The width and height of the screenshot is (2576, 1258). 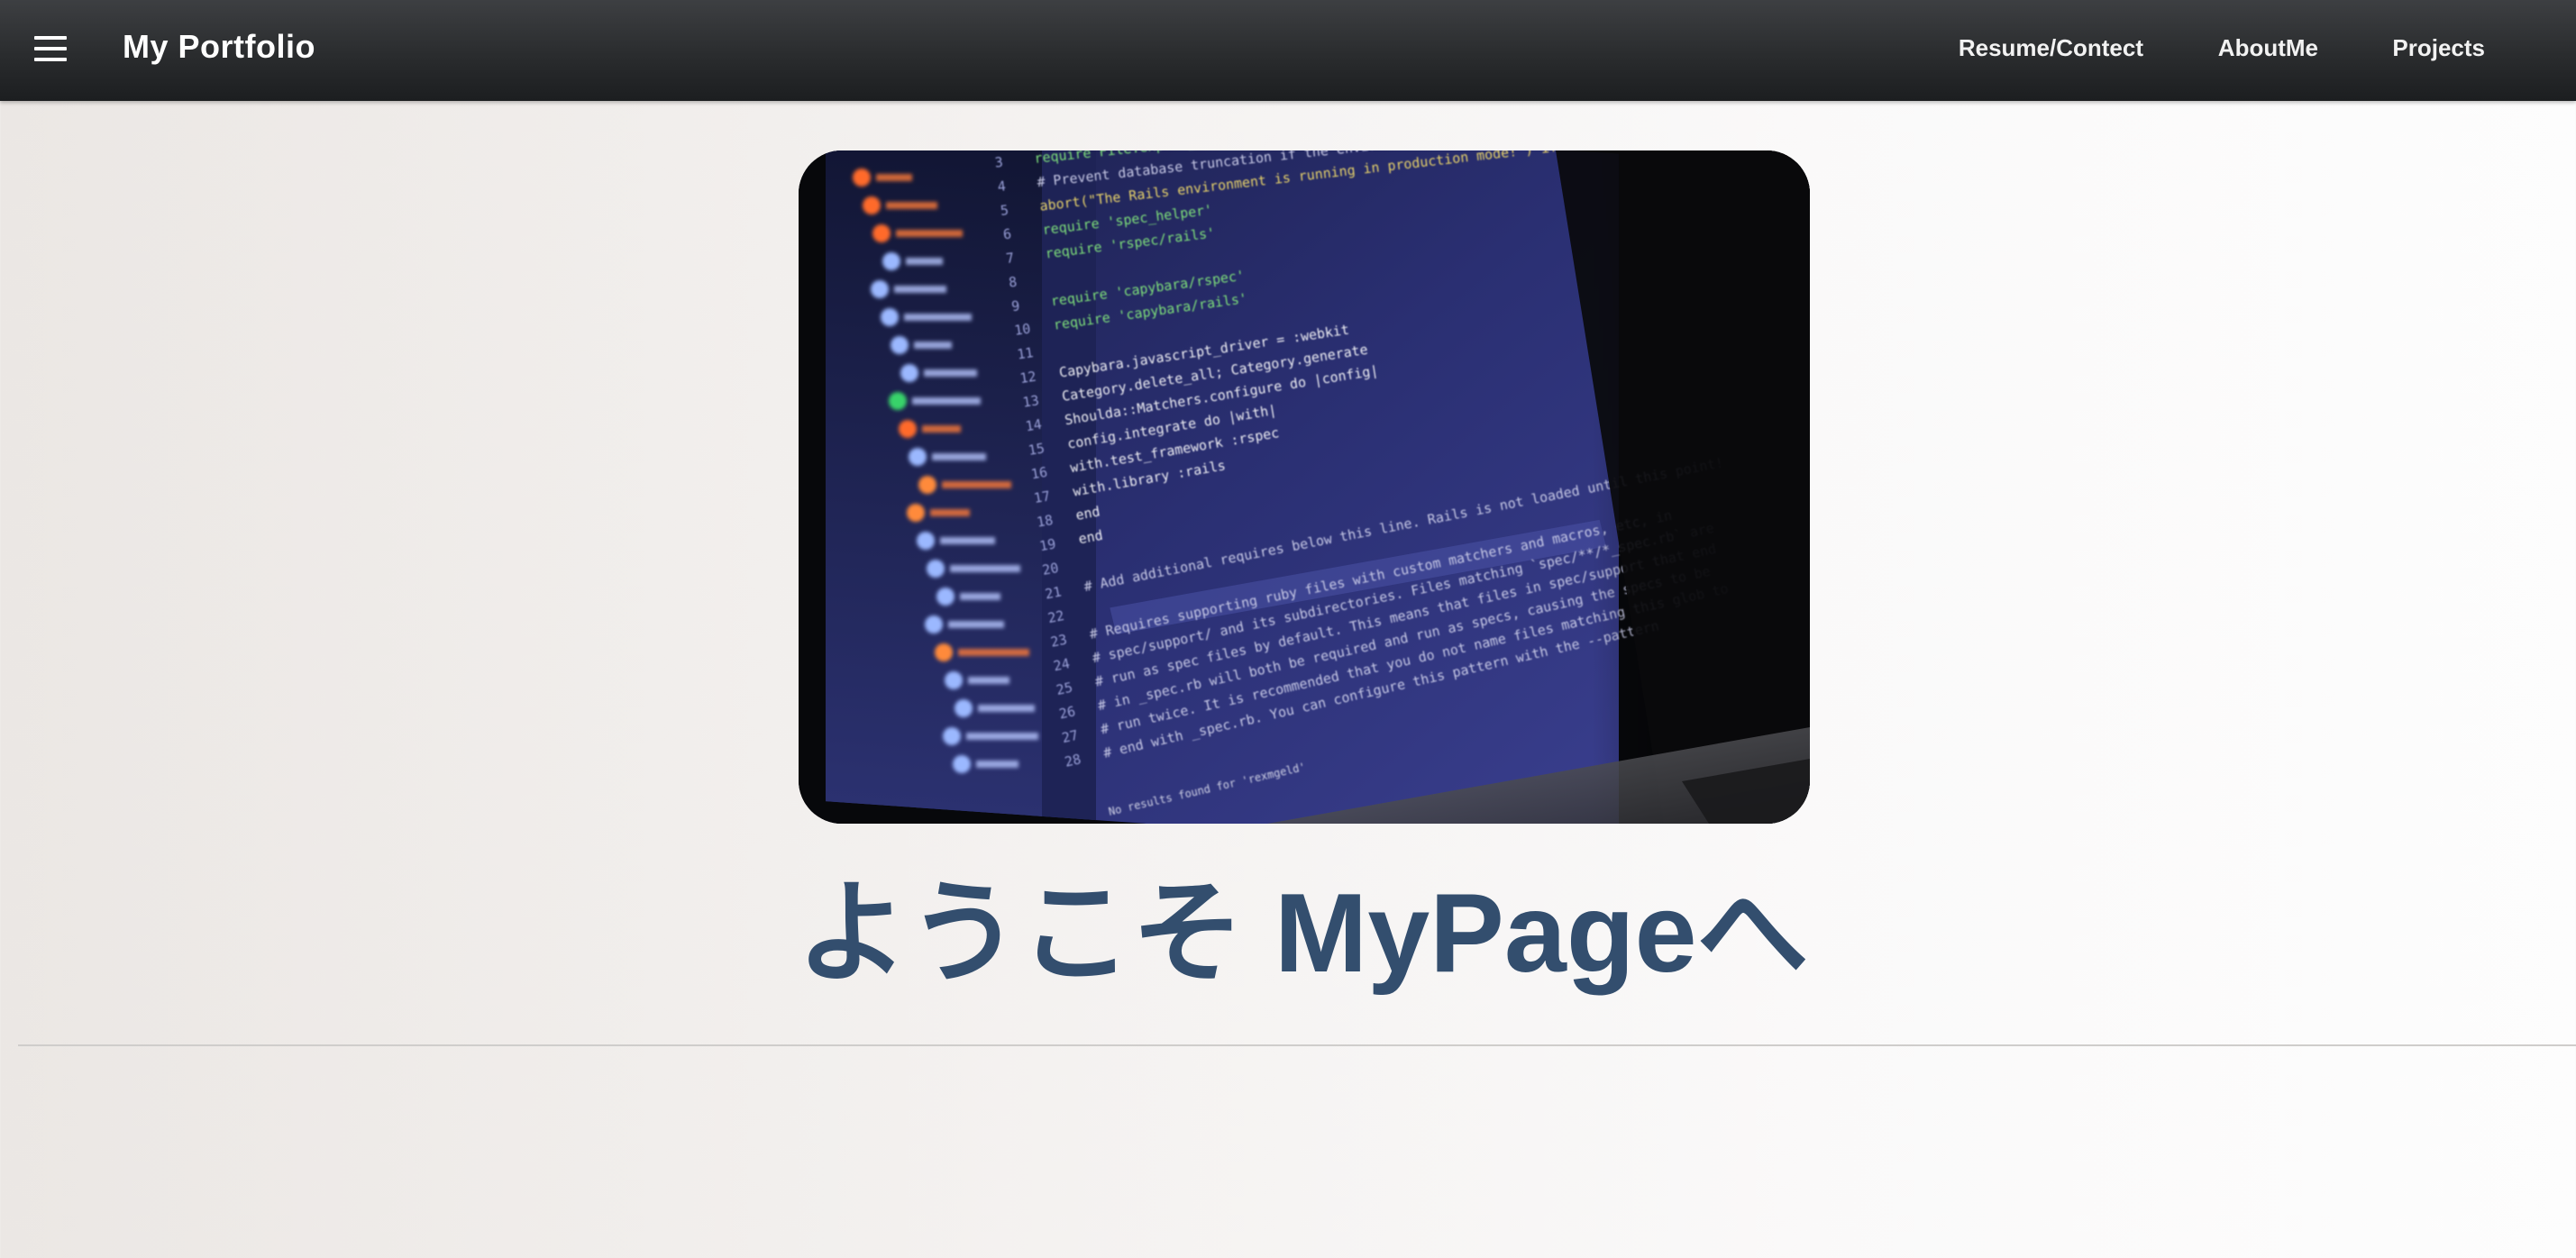 I want to click on code-line-number: 25, so click(x=1064, y=688).